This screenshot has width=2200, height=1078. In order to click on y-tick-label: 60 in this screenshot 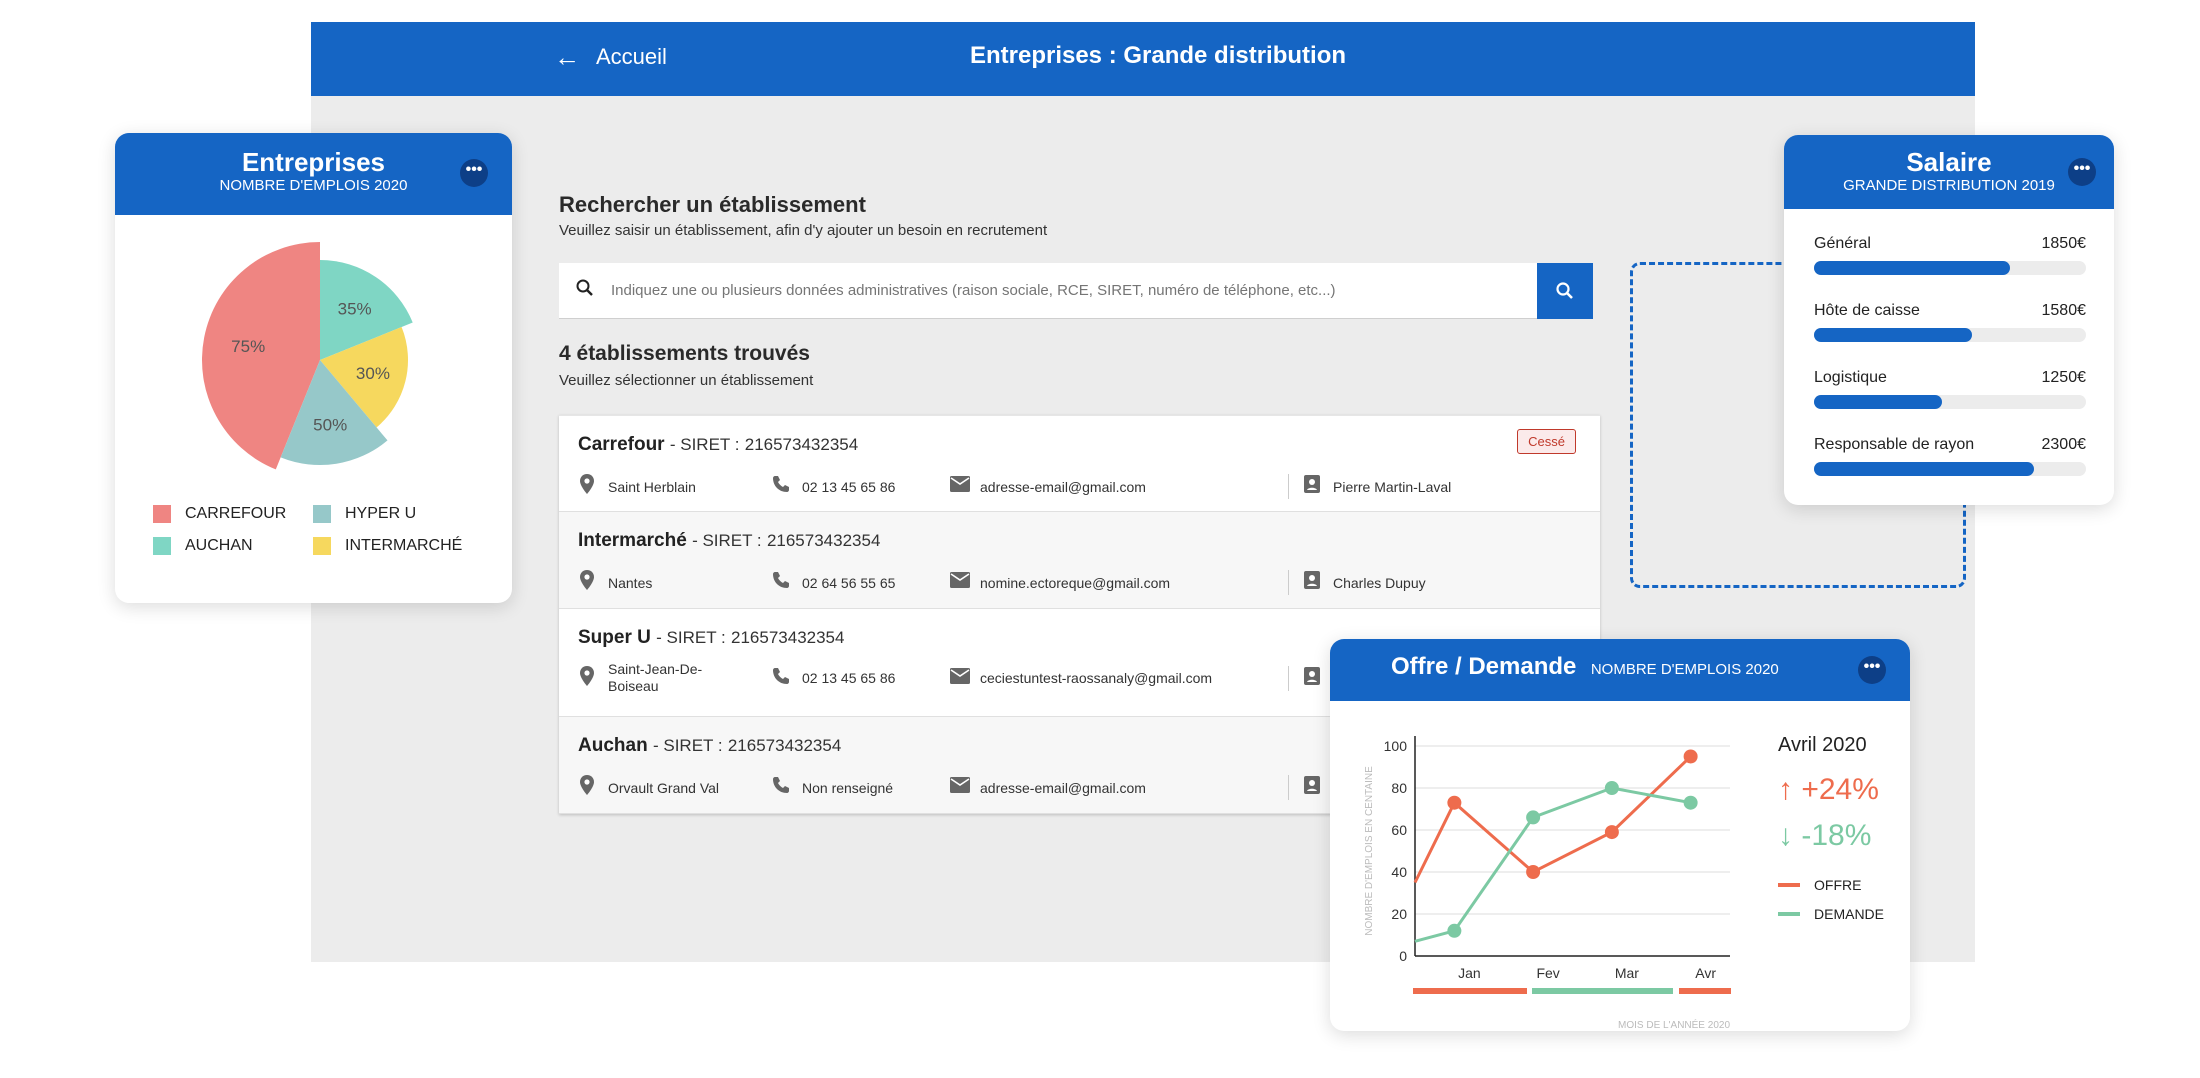, I will do `click(1399, 830)`.